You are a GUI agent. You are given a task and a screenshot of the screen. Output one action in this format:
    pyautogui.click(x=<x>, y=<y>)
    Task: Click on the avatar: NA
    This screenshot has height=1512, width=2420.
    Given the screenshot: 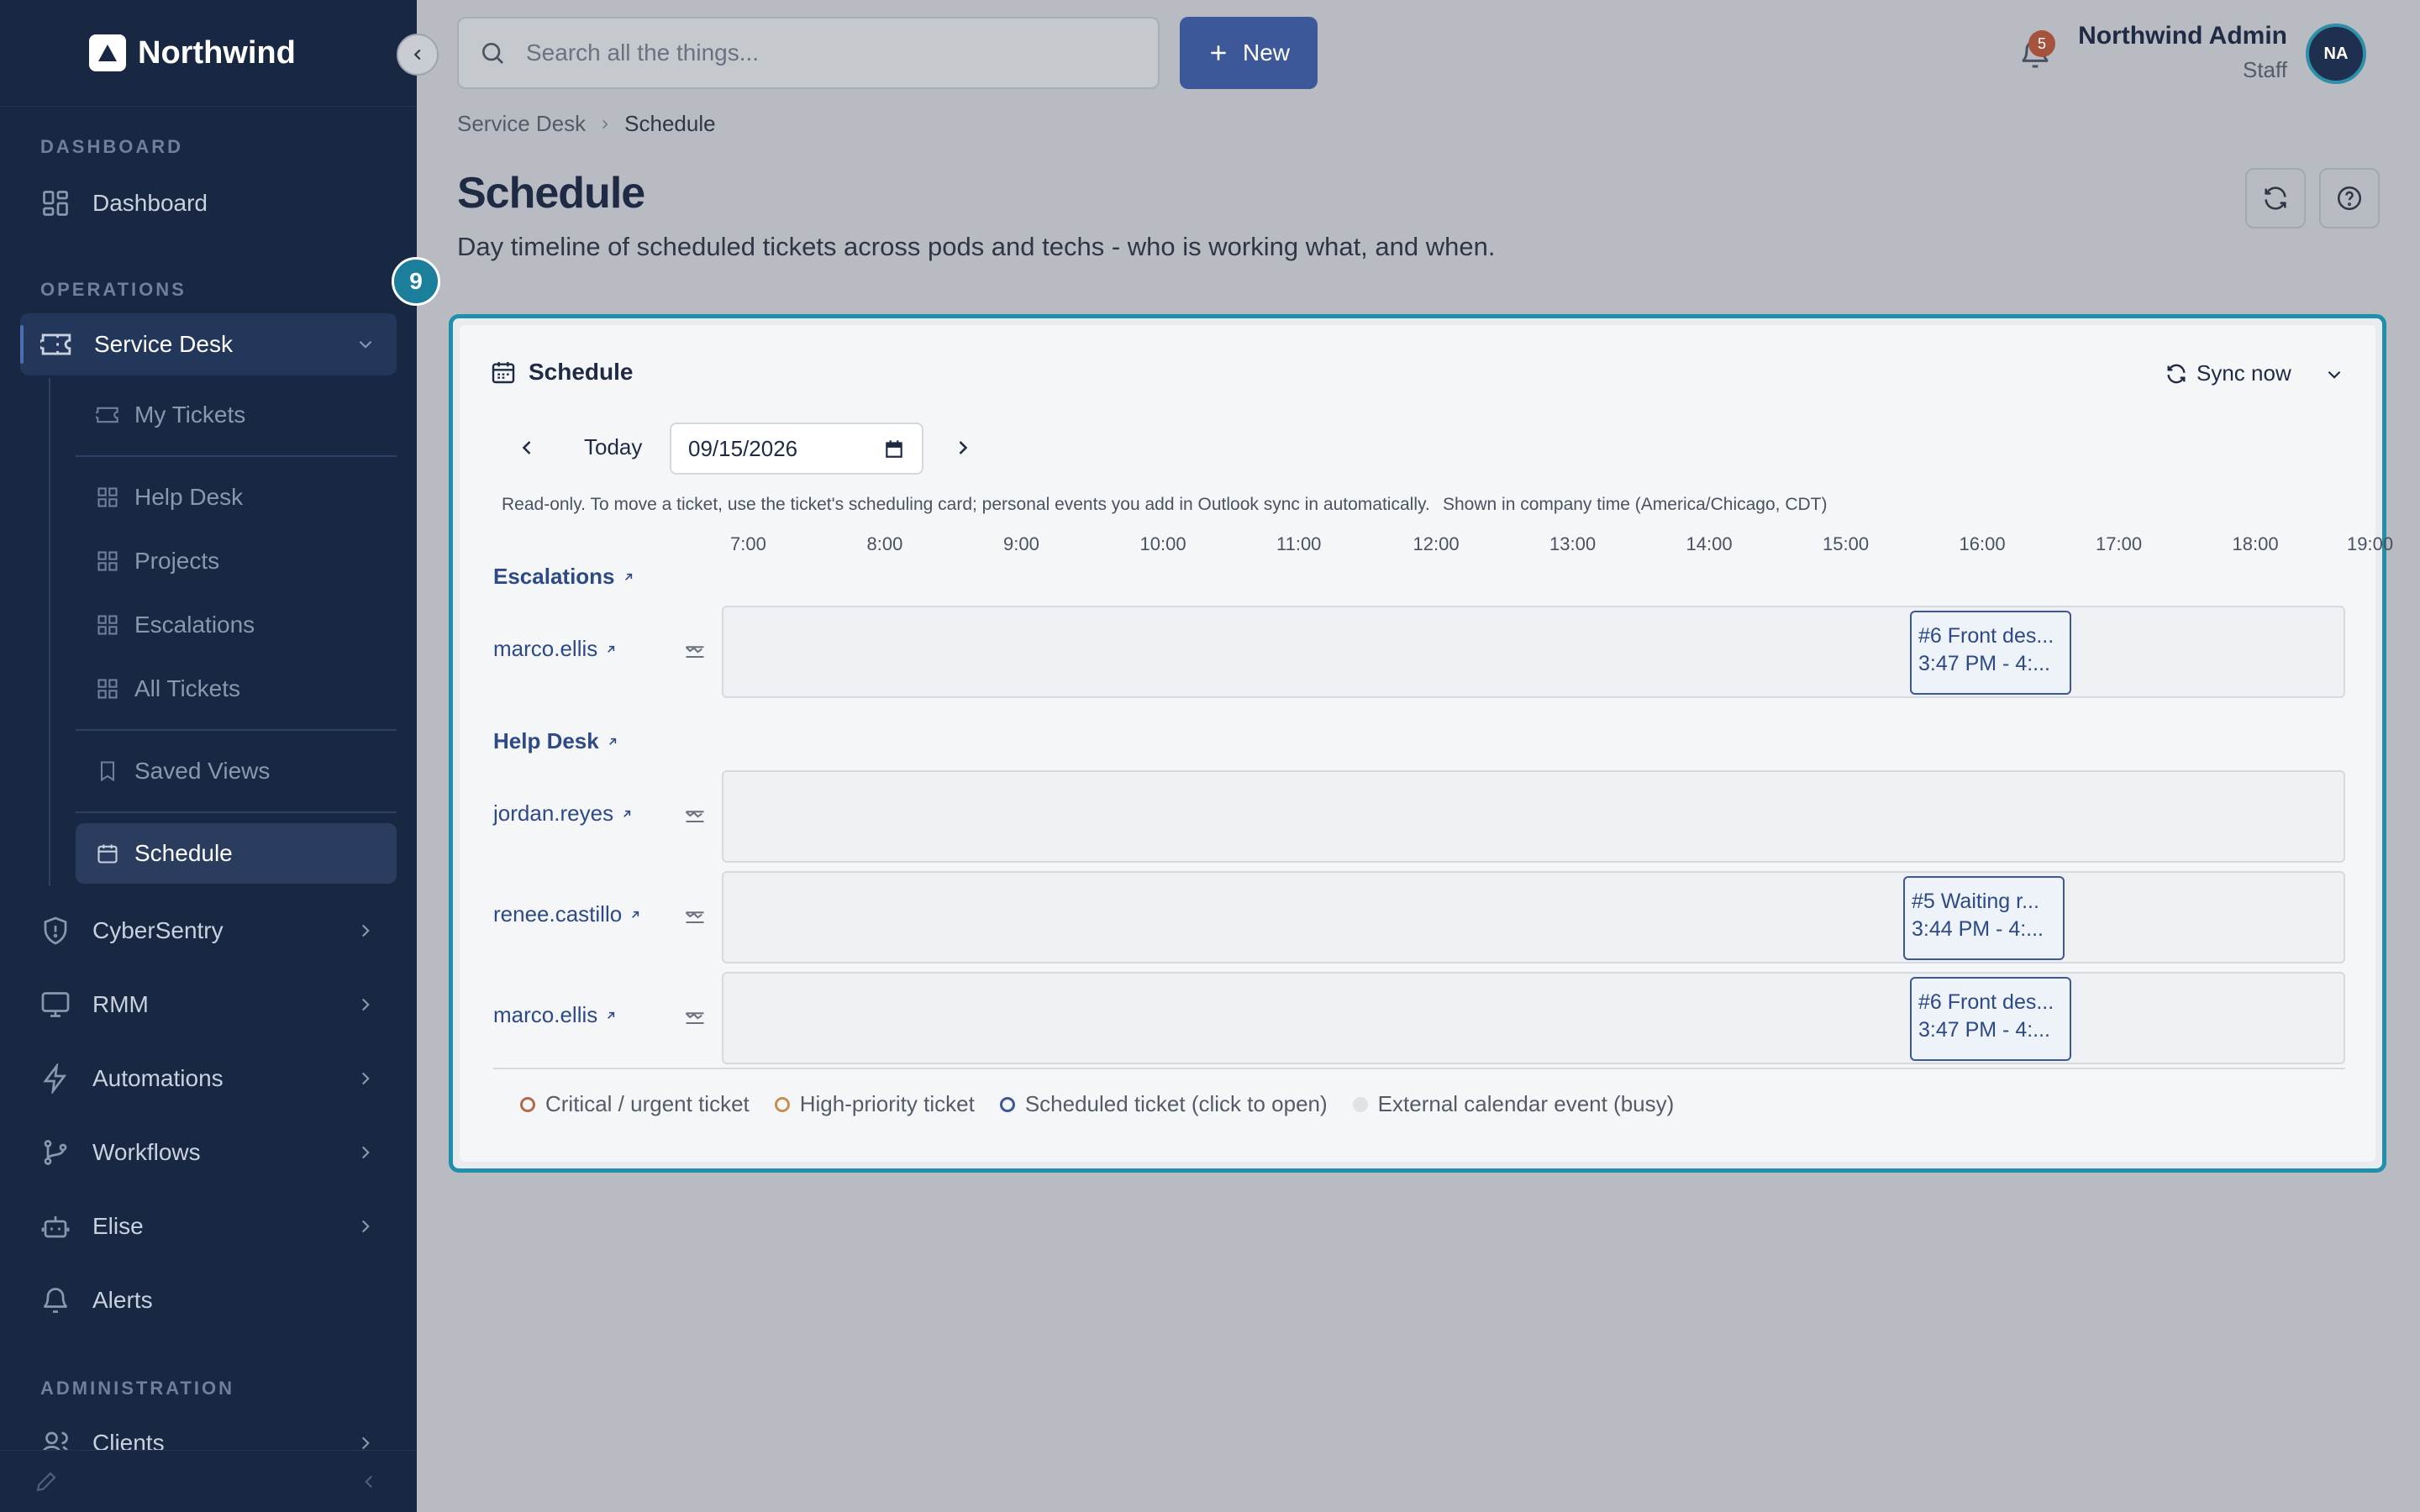 What is the action you would take?
    pyautogui.click(x=2336, y=54)
    